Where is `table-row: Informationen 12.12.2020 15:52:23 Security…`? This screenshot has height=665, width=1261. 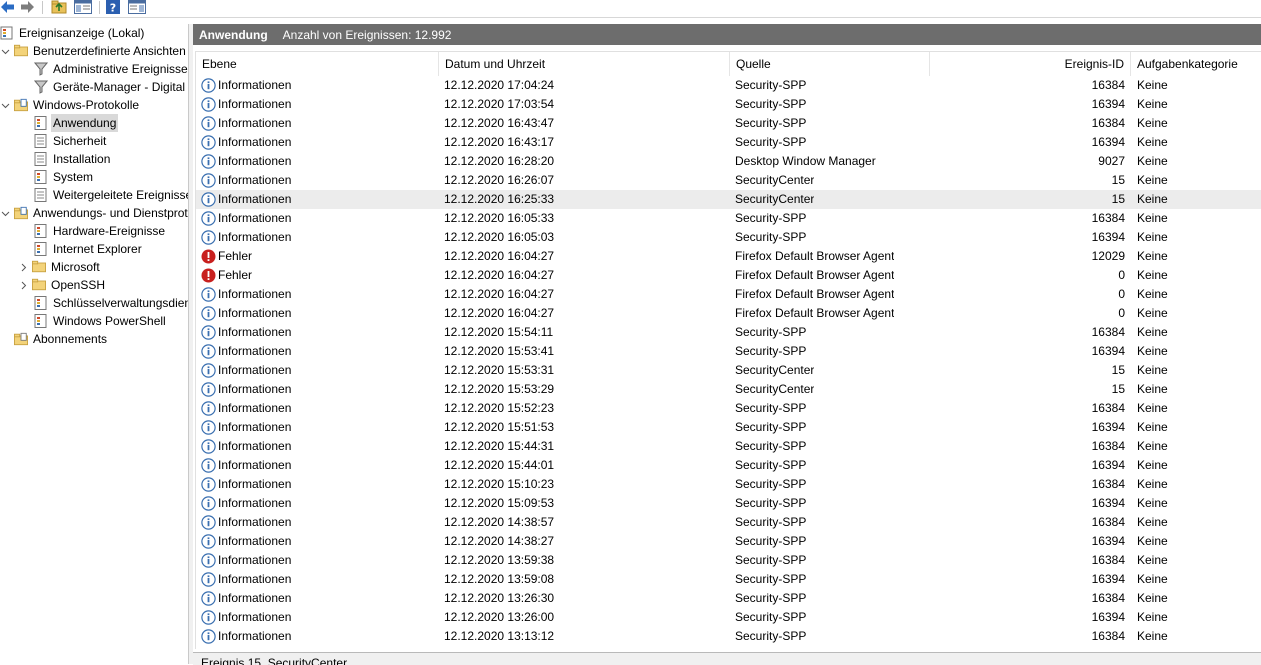
table-row: Informationen 12.12.2020 15:52:23 Security… is located at coordinates (728, 408).